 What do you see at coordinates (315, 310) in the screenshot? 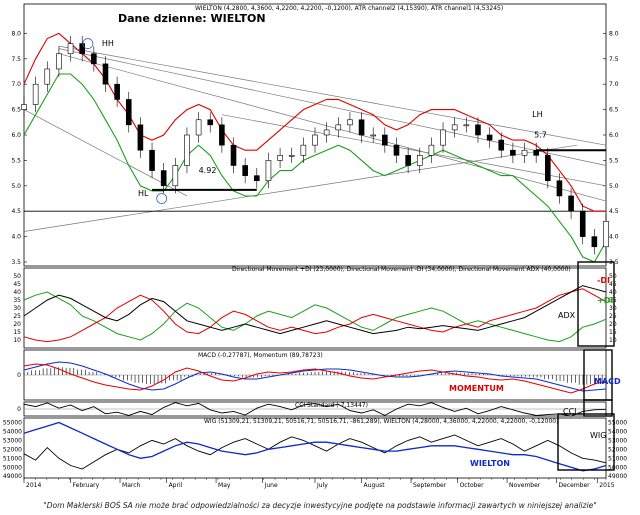
I see `dmi-series-adx` at bounding box center [315, 310].